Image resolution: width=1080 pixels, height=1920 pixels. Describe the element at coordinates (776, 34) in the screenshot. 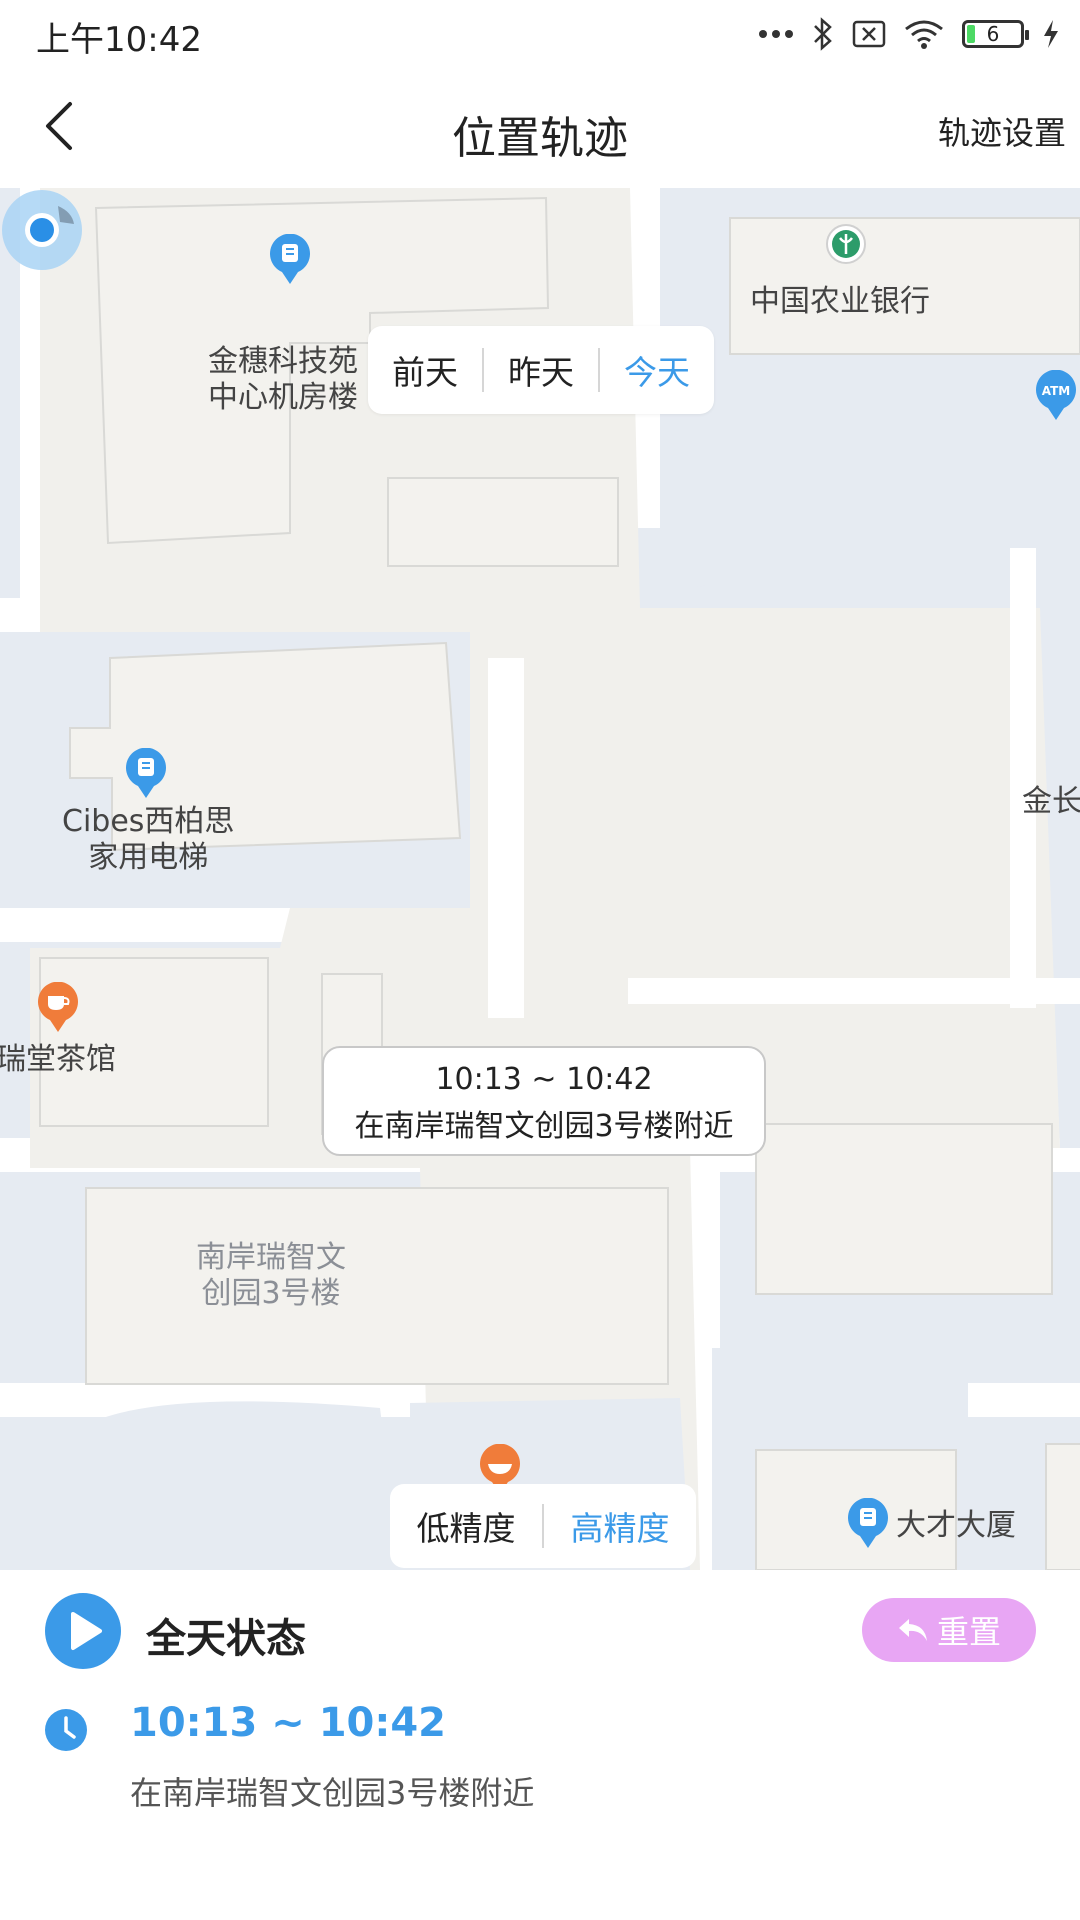

I see `more-dots-icon` at that location.